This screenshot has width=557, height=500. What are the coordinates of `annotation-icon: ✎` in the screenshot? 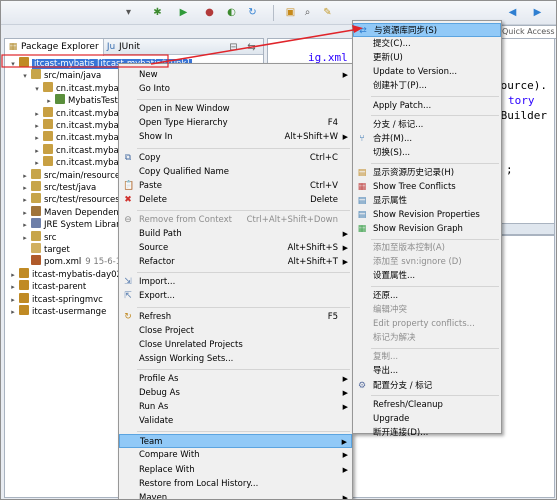 It's located at (327, 12).